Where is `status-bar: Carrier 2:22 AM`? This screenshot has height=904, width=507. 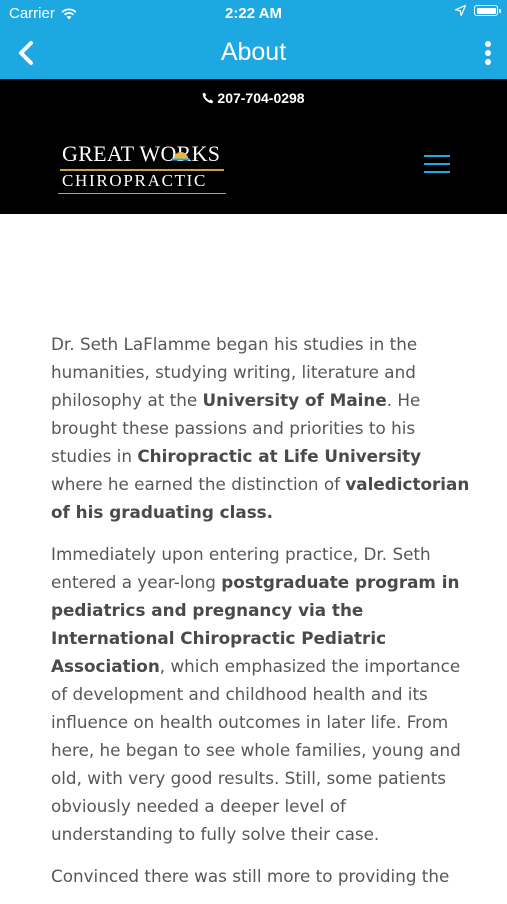 status-bar: Carrier 2:22 AM is located at coordinates (253, 14).